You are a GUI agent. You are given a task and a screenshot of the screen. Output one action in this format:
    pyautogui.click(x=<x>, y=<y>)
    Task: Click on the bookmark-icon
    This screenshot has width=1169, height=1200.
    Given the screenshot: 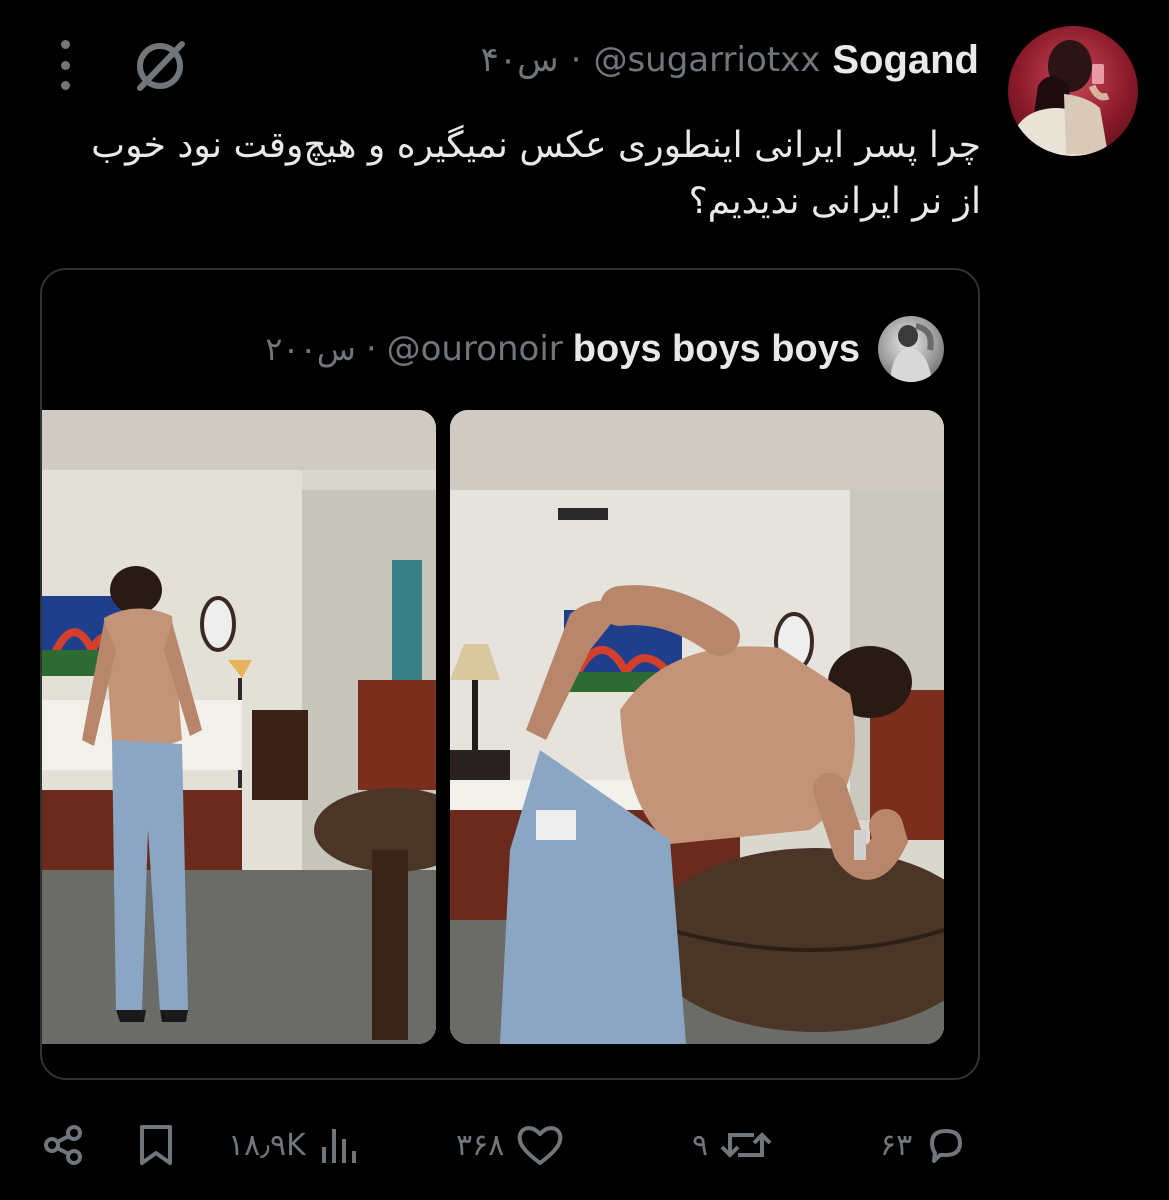 What is the action you would take?
    pyautogui.click(x=156, y=1145)
    